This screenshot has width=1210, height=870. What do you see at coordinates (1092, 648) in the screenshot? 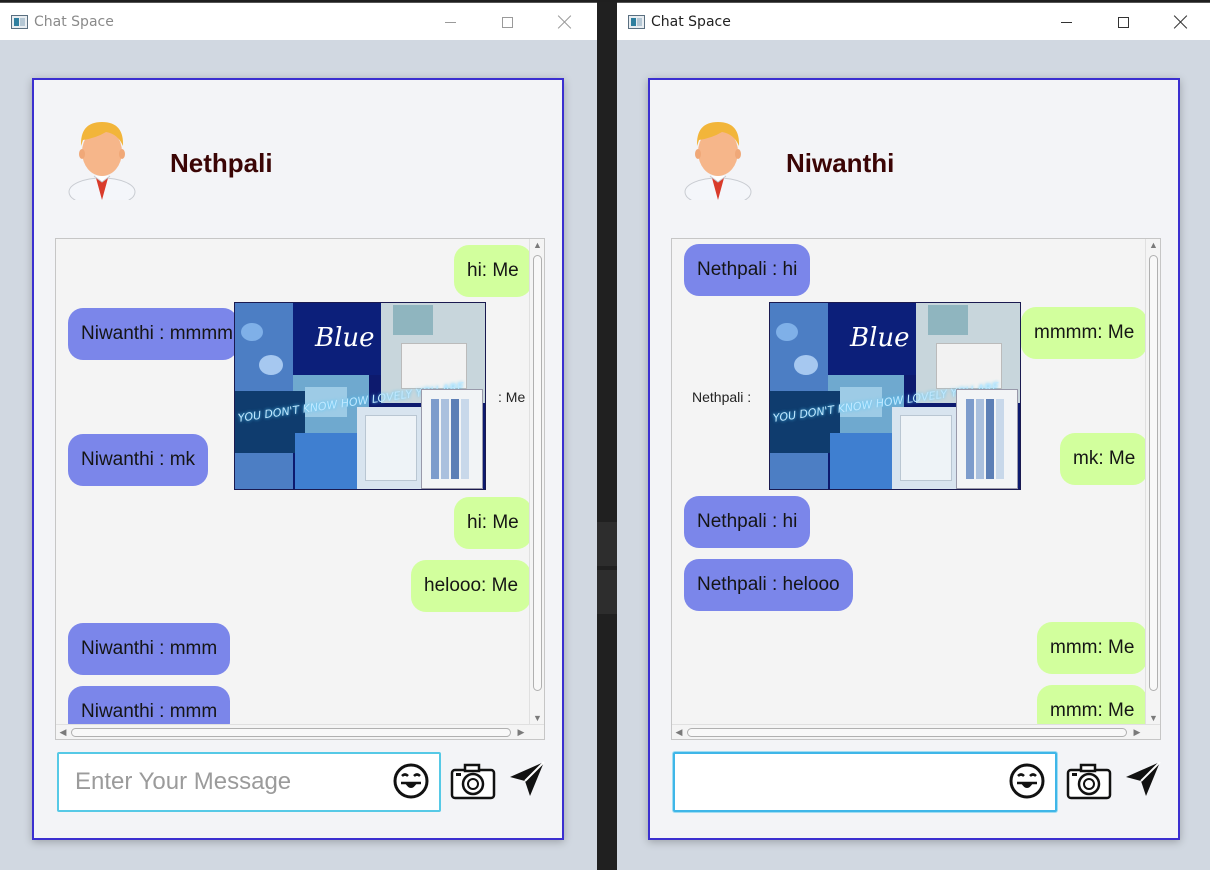
I see `message-bubble-mine: mmm: Me` at bounding box center [1092, 648].